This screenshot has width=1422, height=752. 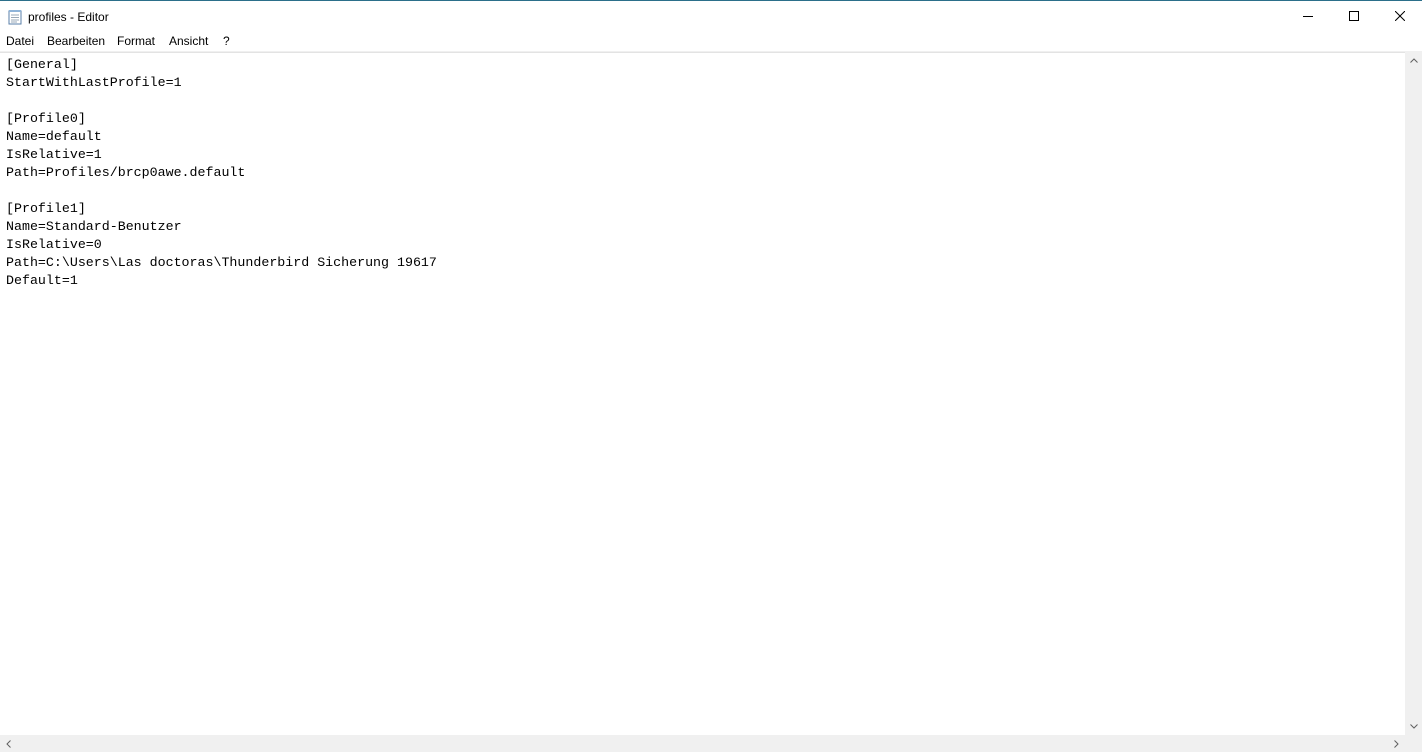 What do you see at coordinates (20, 41) in the screenshot?
I see `menu-datei: Datei` at bounding box center [20, 41].